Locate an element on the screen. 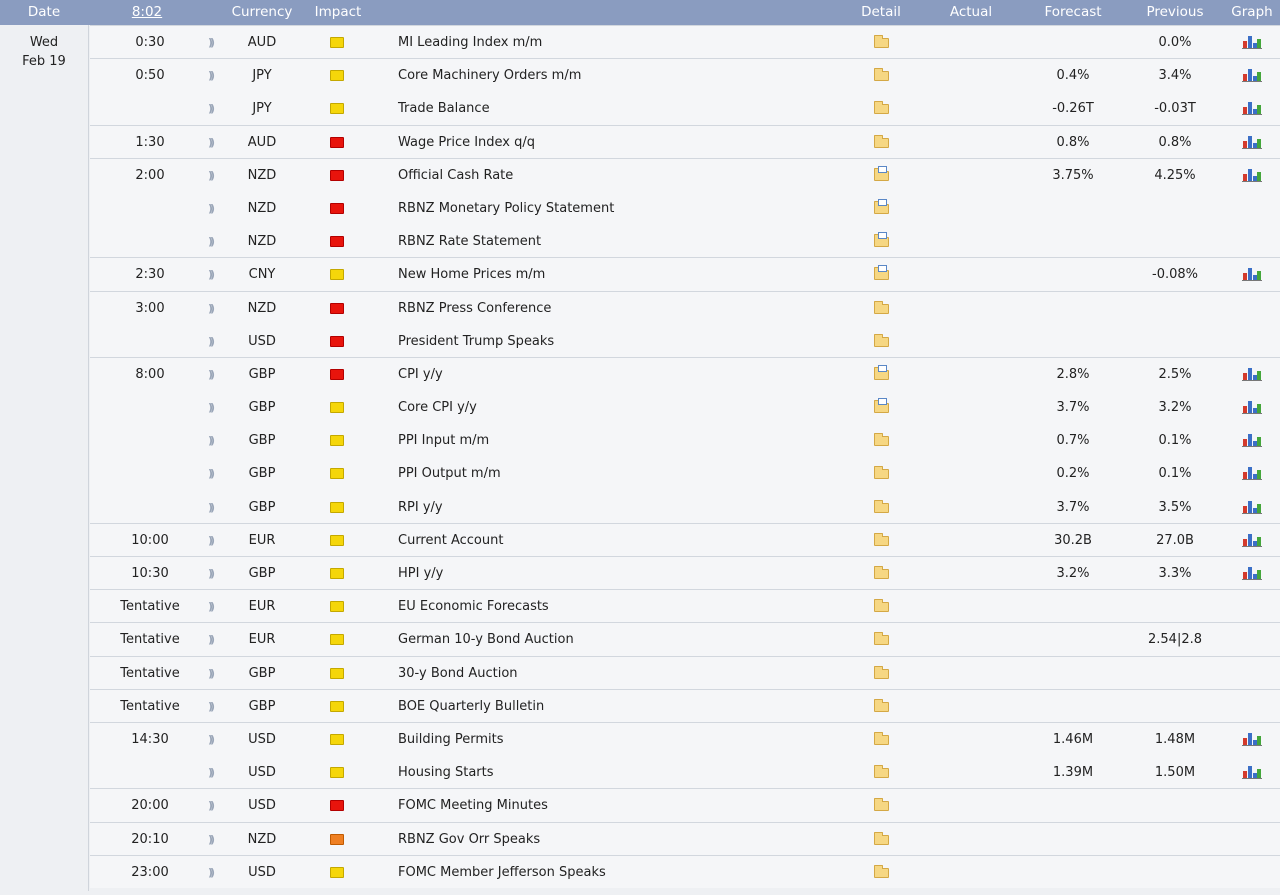  event-title: German 10-y Bond Auction is located at coordinates (486, 639).